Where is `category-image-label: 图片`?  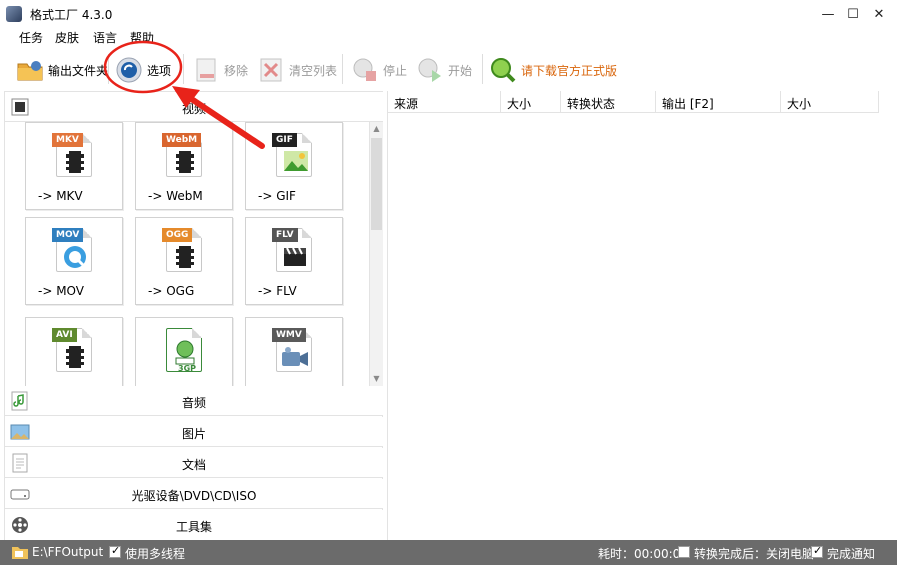
category-image-label: 图片 is located at coordinates (193, 434).